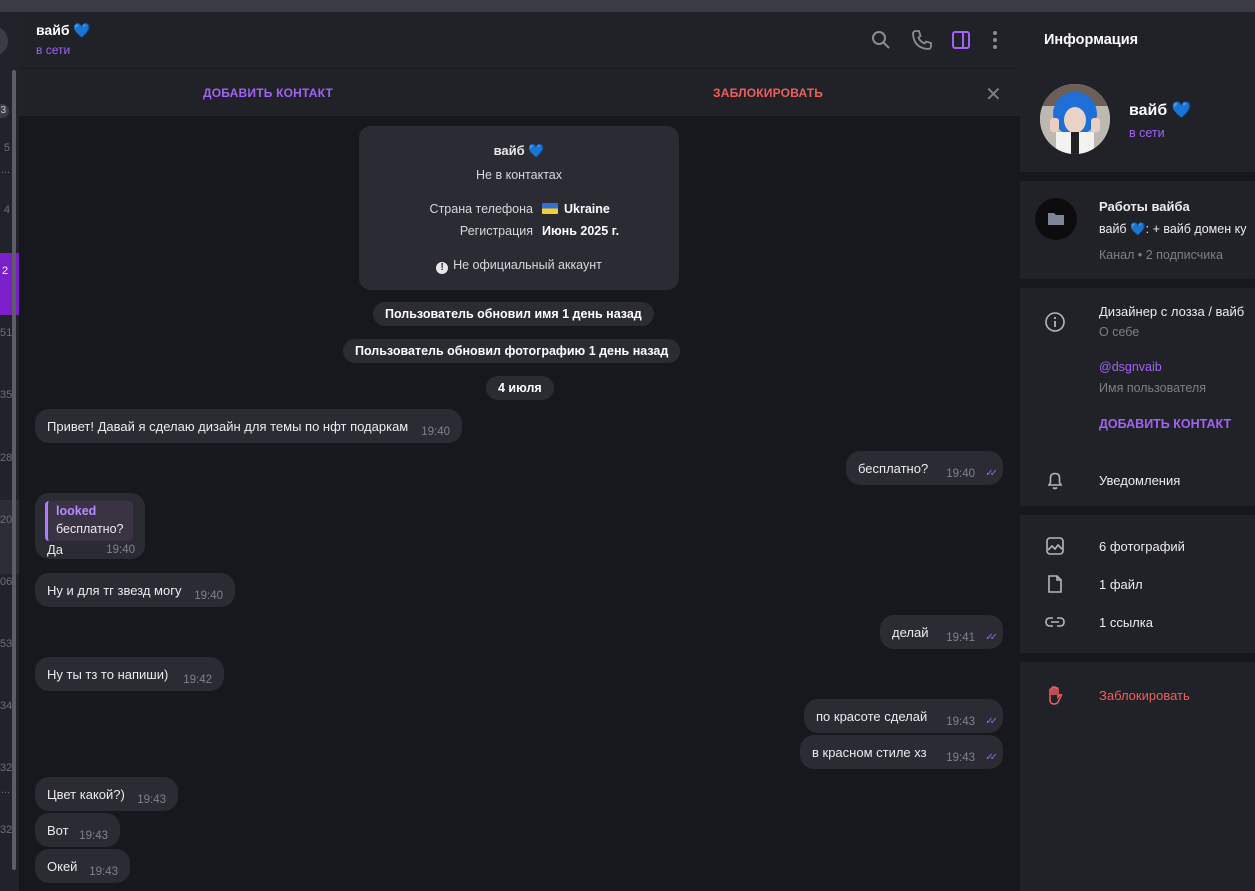  Describe the element at coordinates (62, 866) in the screenshot. I see `message-text: Окей` at that location.